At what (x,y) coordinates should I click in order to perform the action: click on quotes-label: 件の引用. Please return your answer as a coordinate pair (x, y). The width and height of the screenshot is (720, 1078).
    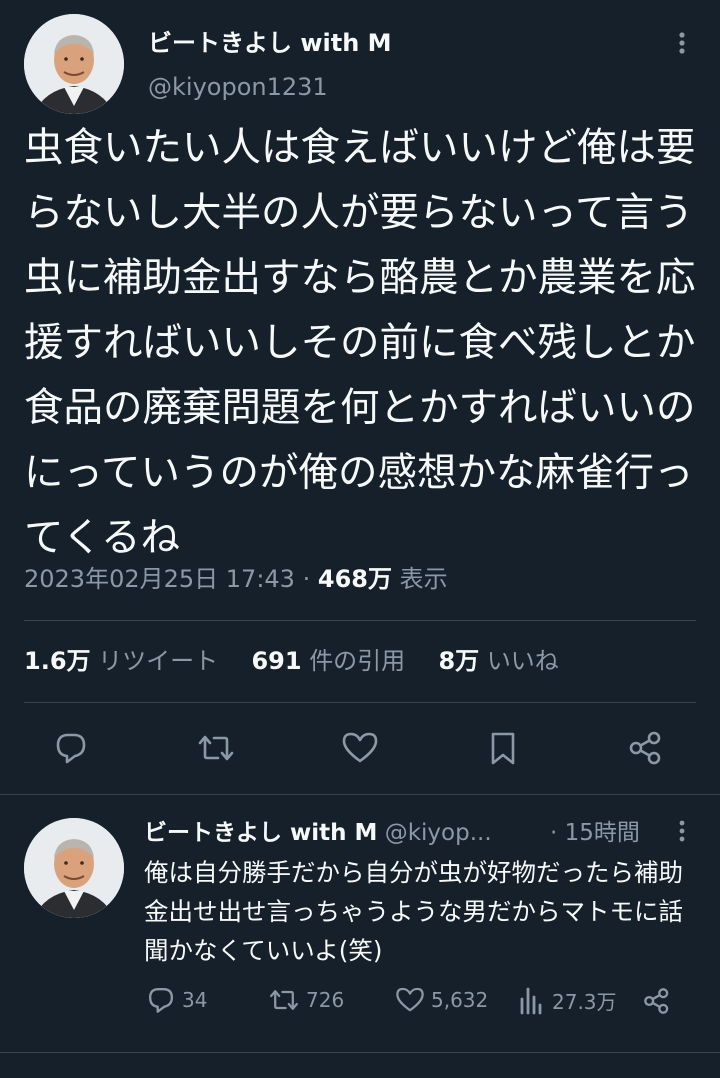
    Looking at the image, I should click on (357, 661).